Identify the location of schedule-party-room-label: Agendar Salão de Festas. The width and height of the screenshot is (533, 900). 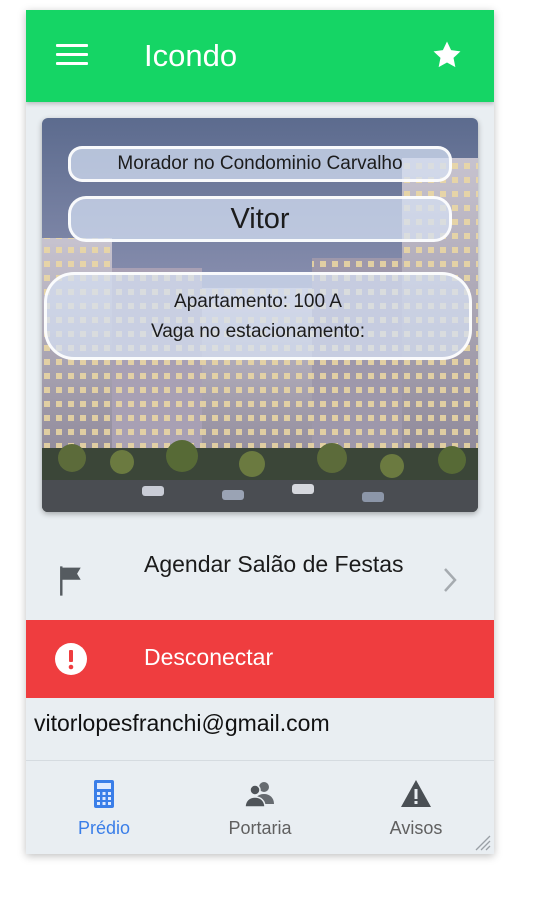
(274, 564).